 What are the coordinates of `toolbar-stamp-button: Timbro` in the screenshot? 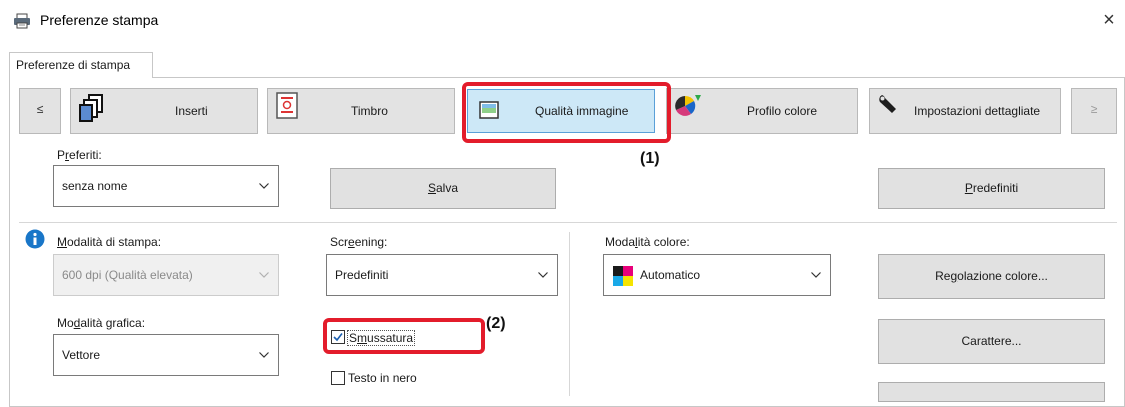 It's located at (361, 111).